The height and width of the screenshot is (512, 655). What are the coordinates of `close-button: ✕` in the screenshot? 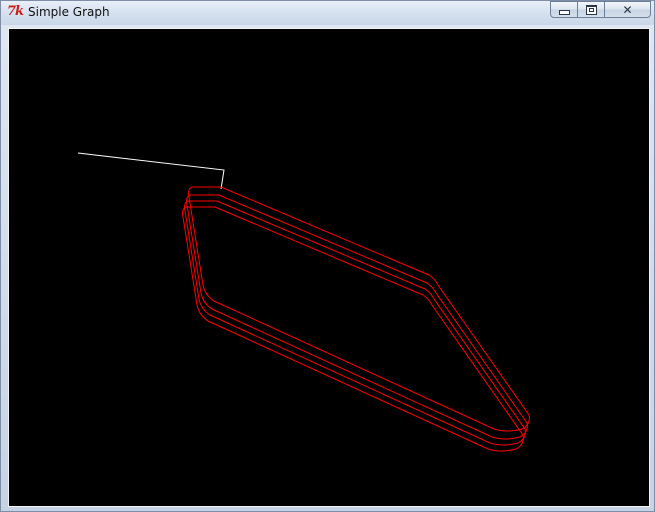 It's located at (627, 9).